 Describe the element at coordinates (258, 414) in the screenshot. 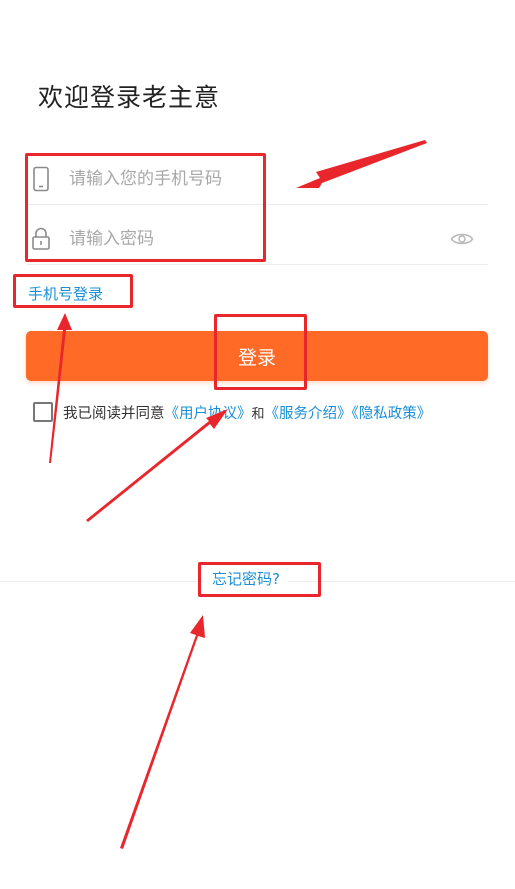

I see `agreement-and: 和` at that location.